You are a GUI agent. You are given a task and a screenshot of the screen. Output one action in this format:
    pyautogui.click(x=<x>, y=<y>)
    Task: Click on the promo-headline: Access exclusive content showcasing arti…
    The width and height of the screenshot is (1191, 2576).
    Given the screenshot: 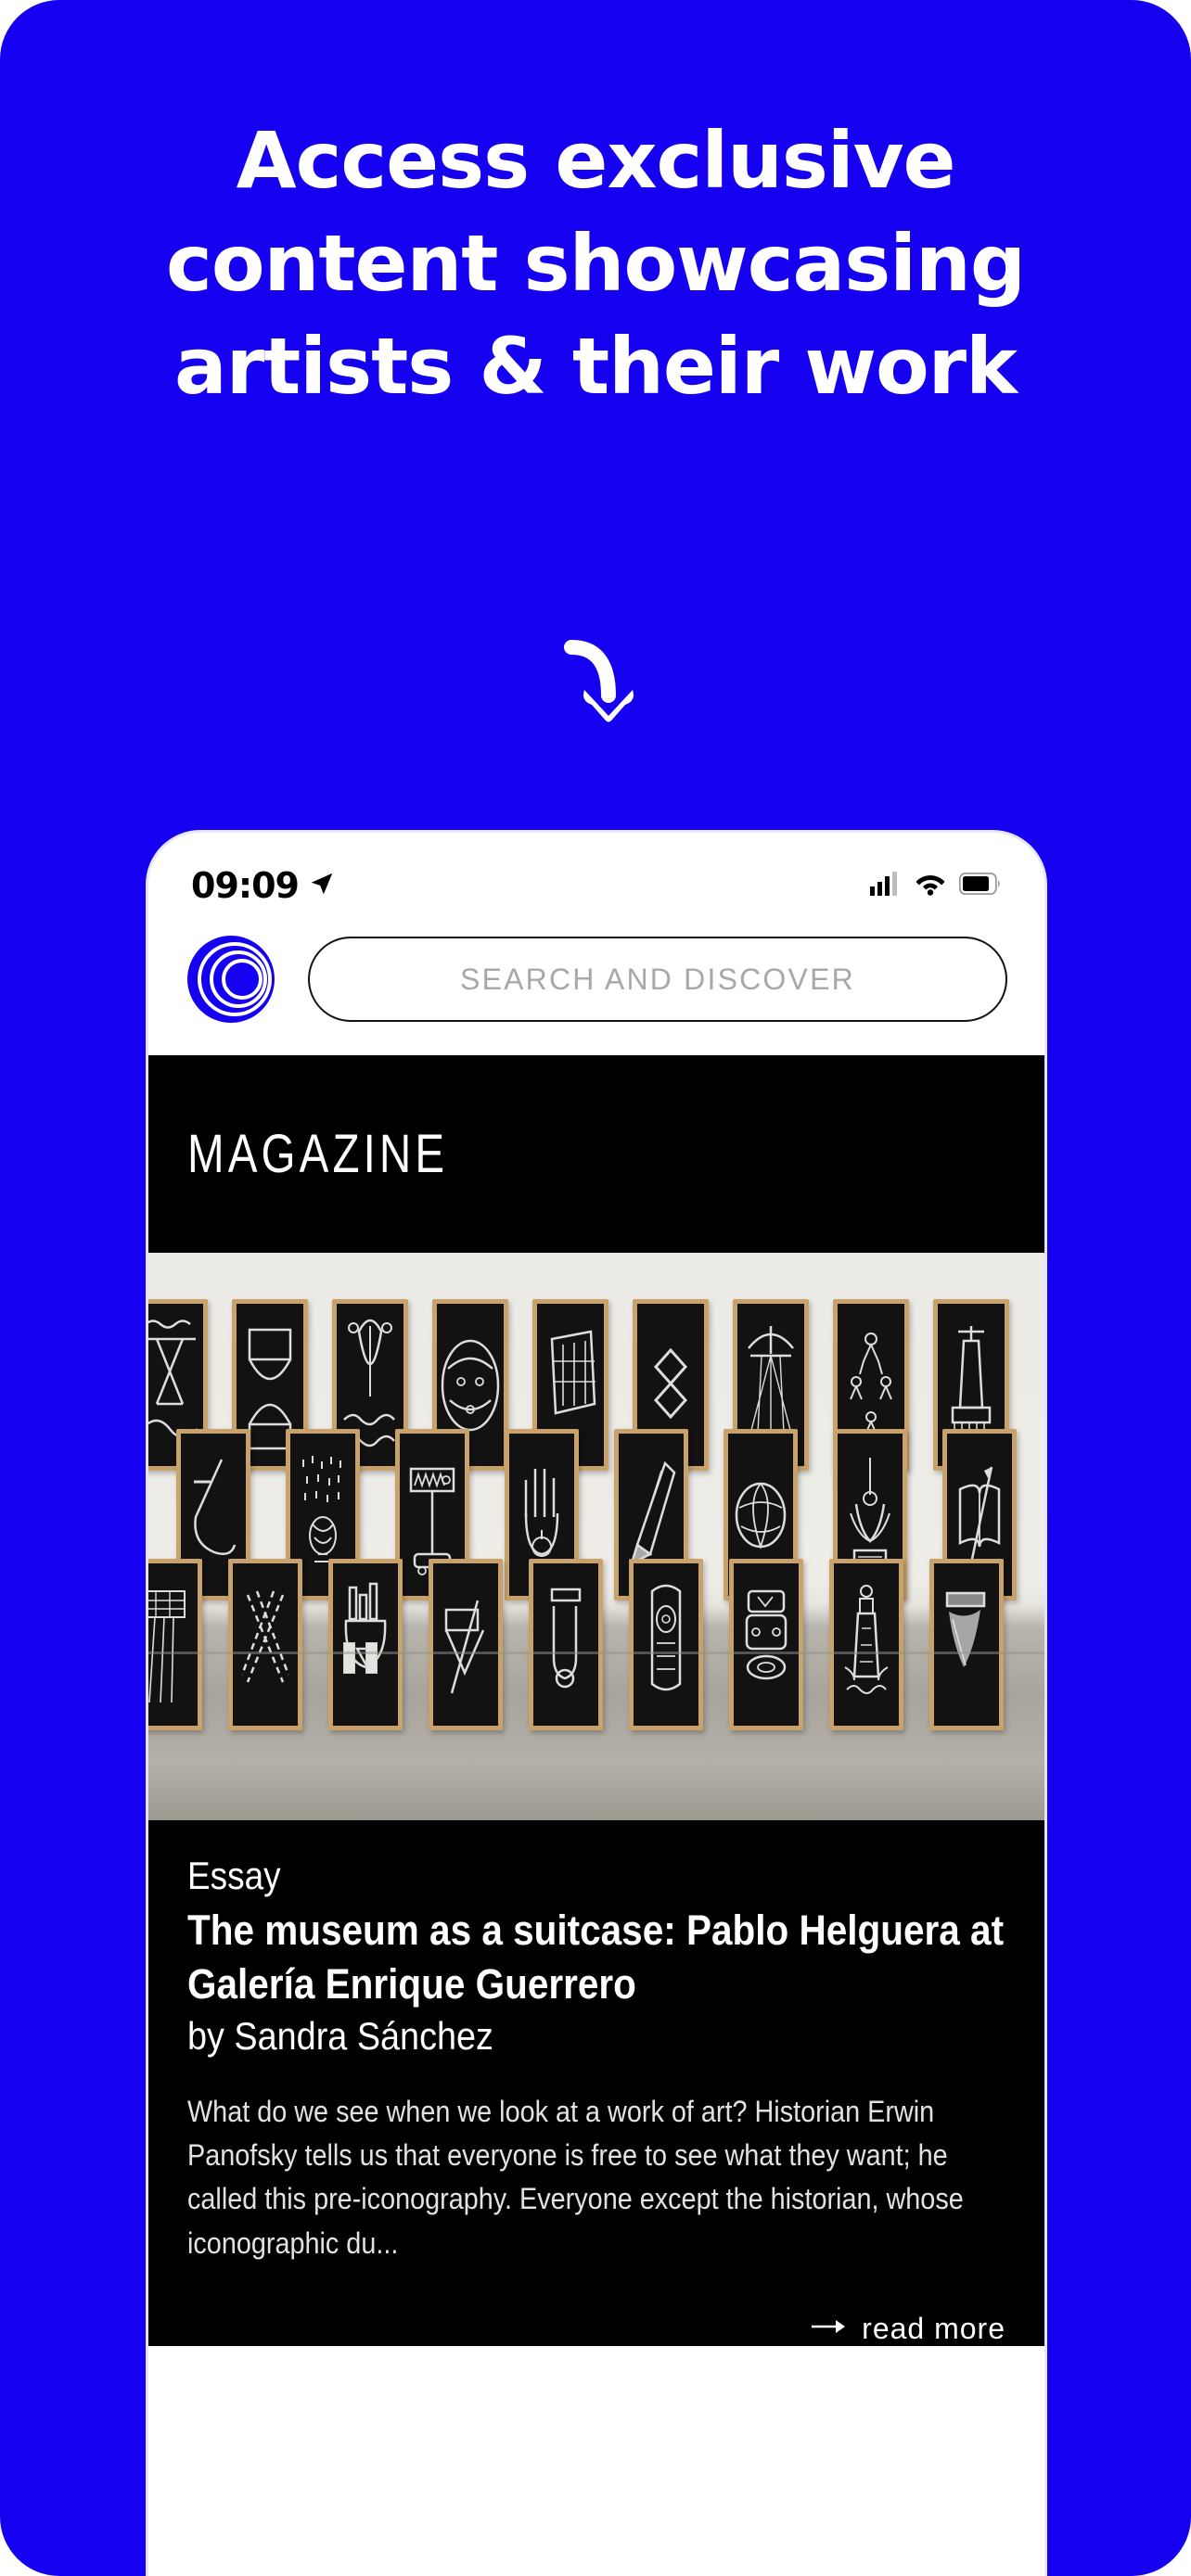 What is the action you would take?
    pyautogui.click(x=595, y=263)
    